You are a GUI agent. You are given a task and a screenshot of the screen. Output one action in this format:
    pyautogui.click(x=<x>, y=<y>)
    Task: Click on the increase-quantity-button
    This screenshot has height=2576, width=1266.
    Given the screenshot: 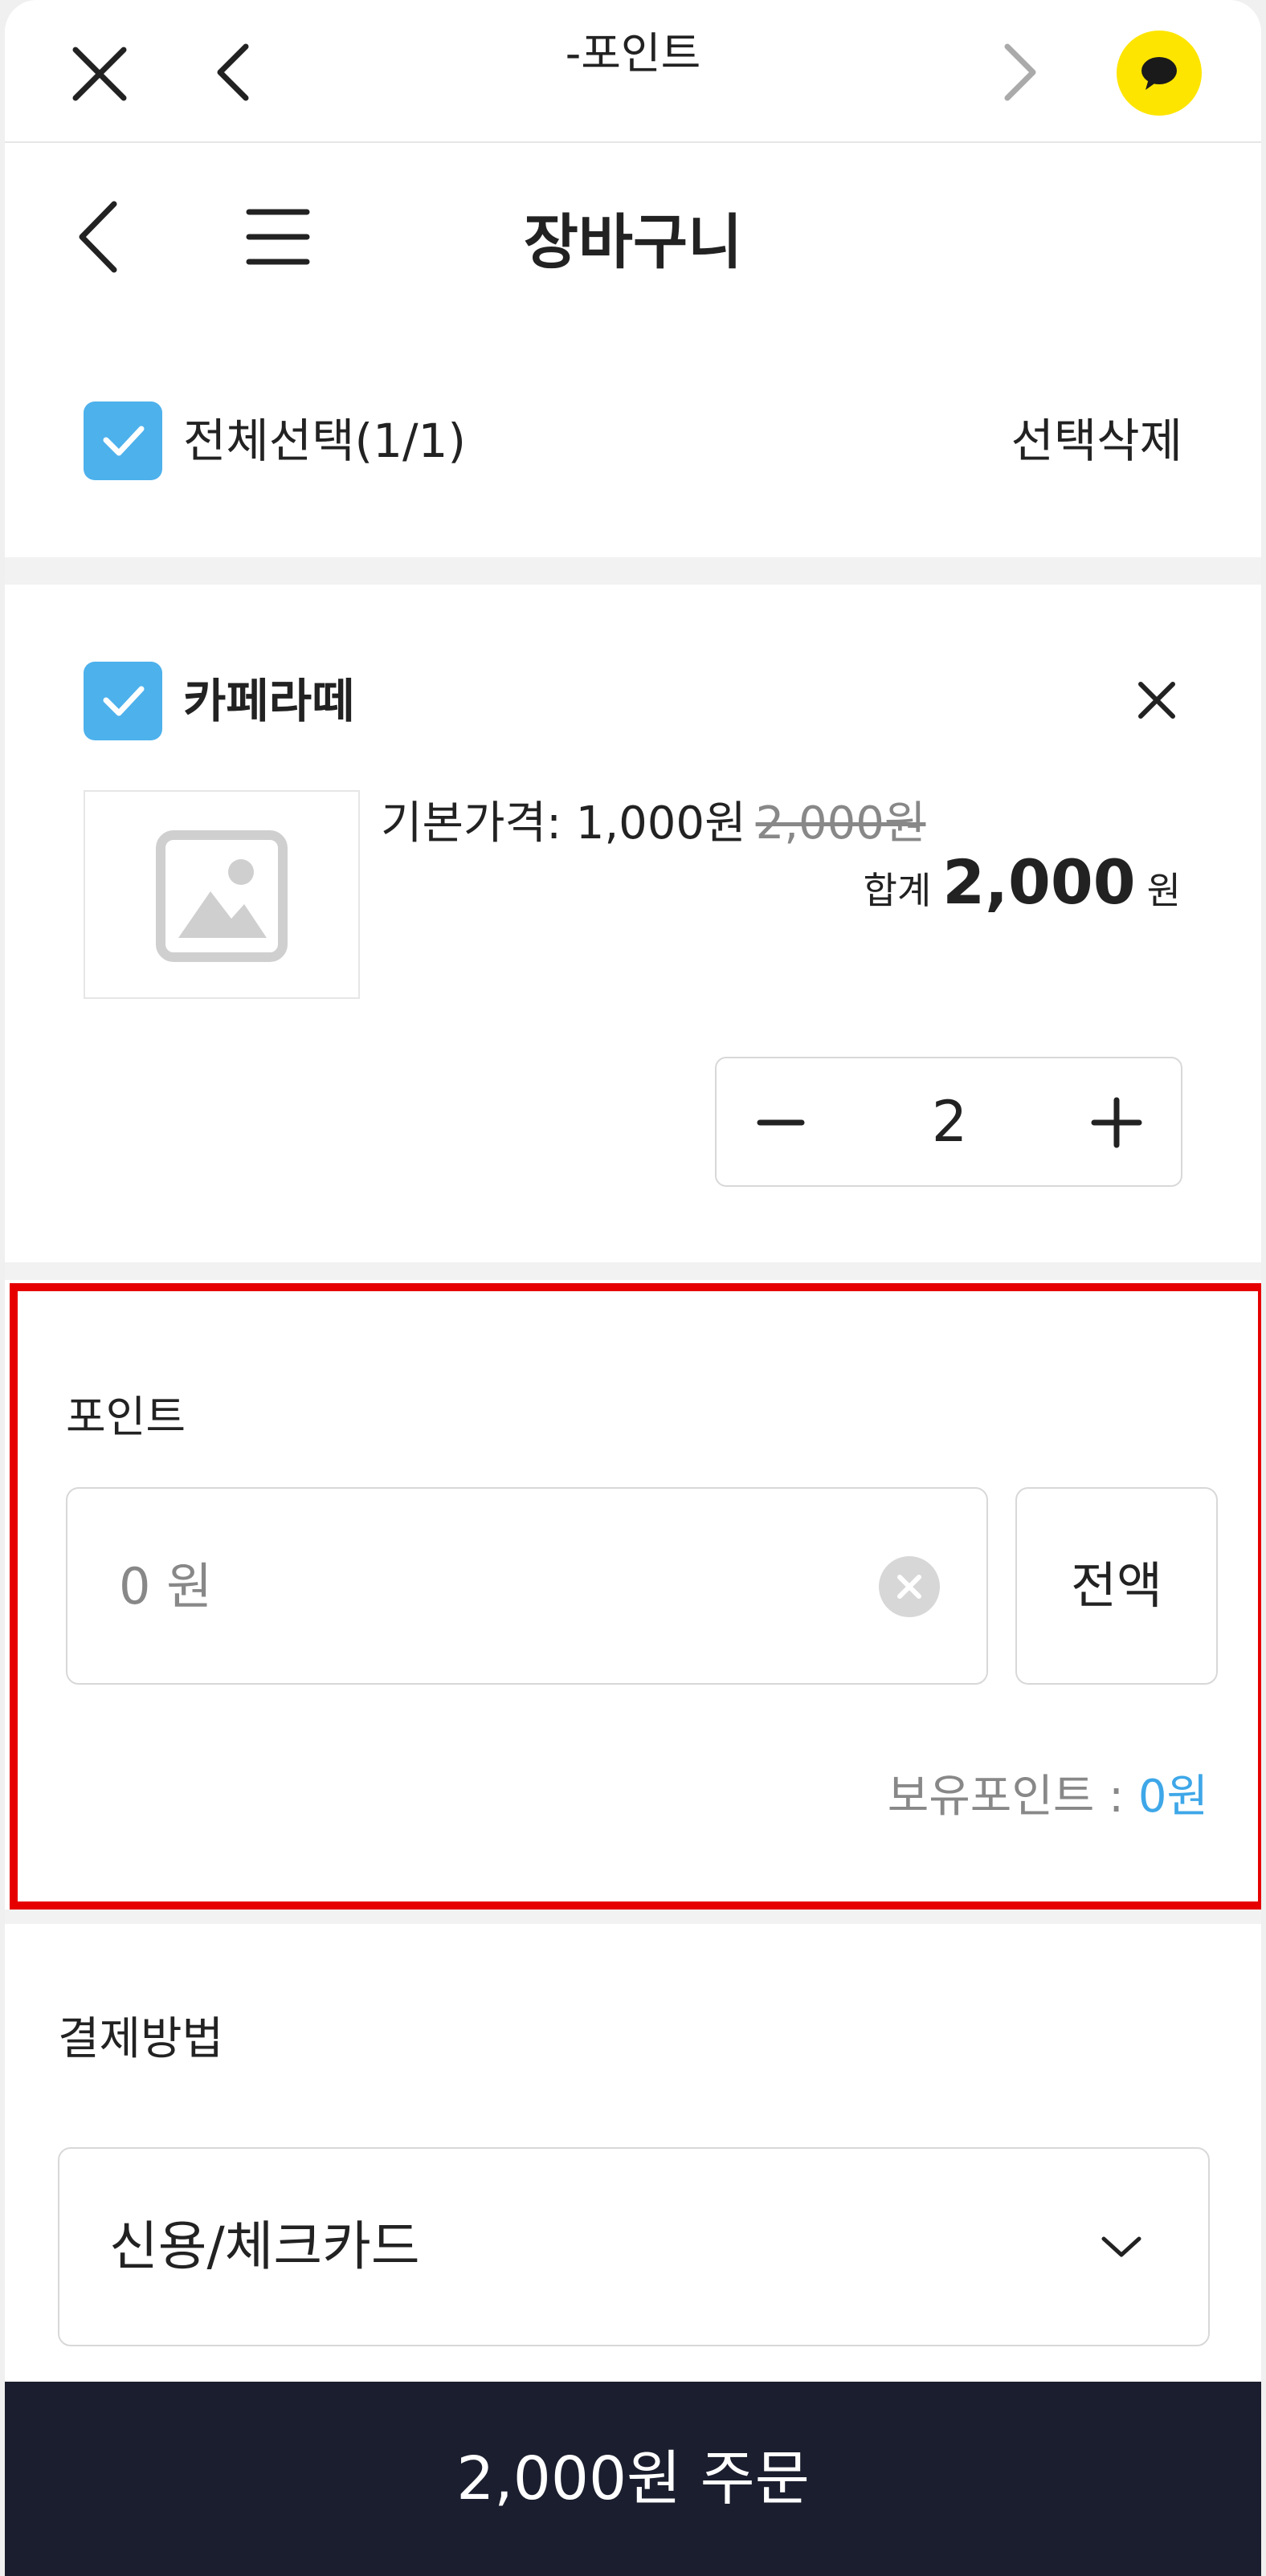 What is the action you would take?
    pyautogui.click(x=1116, y=1122)
    